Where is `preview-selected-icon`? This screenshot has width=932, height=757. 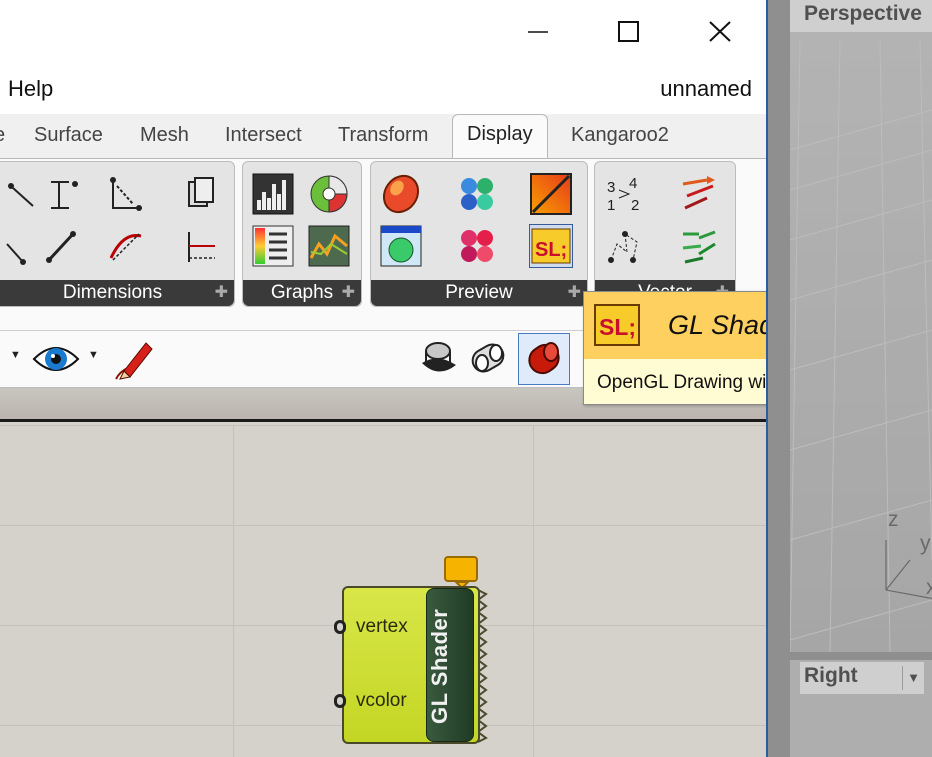 preview-selected-icon is located at coordinates (544, 359).